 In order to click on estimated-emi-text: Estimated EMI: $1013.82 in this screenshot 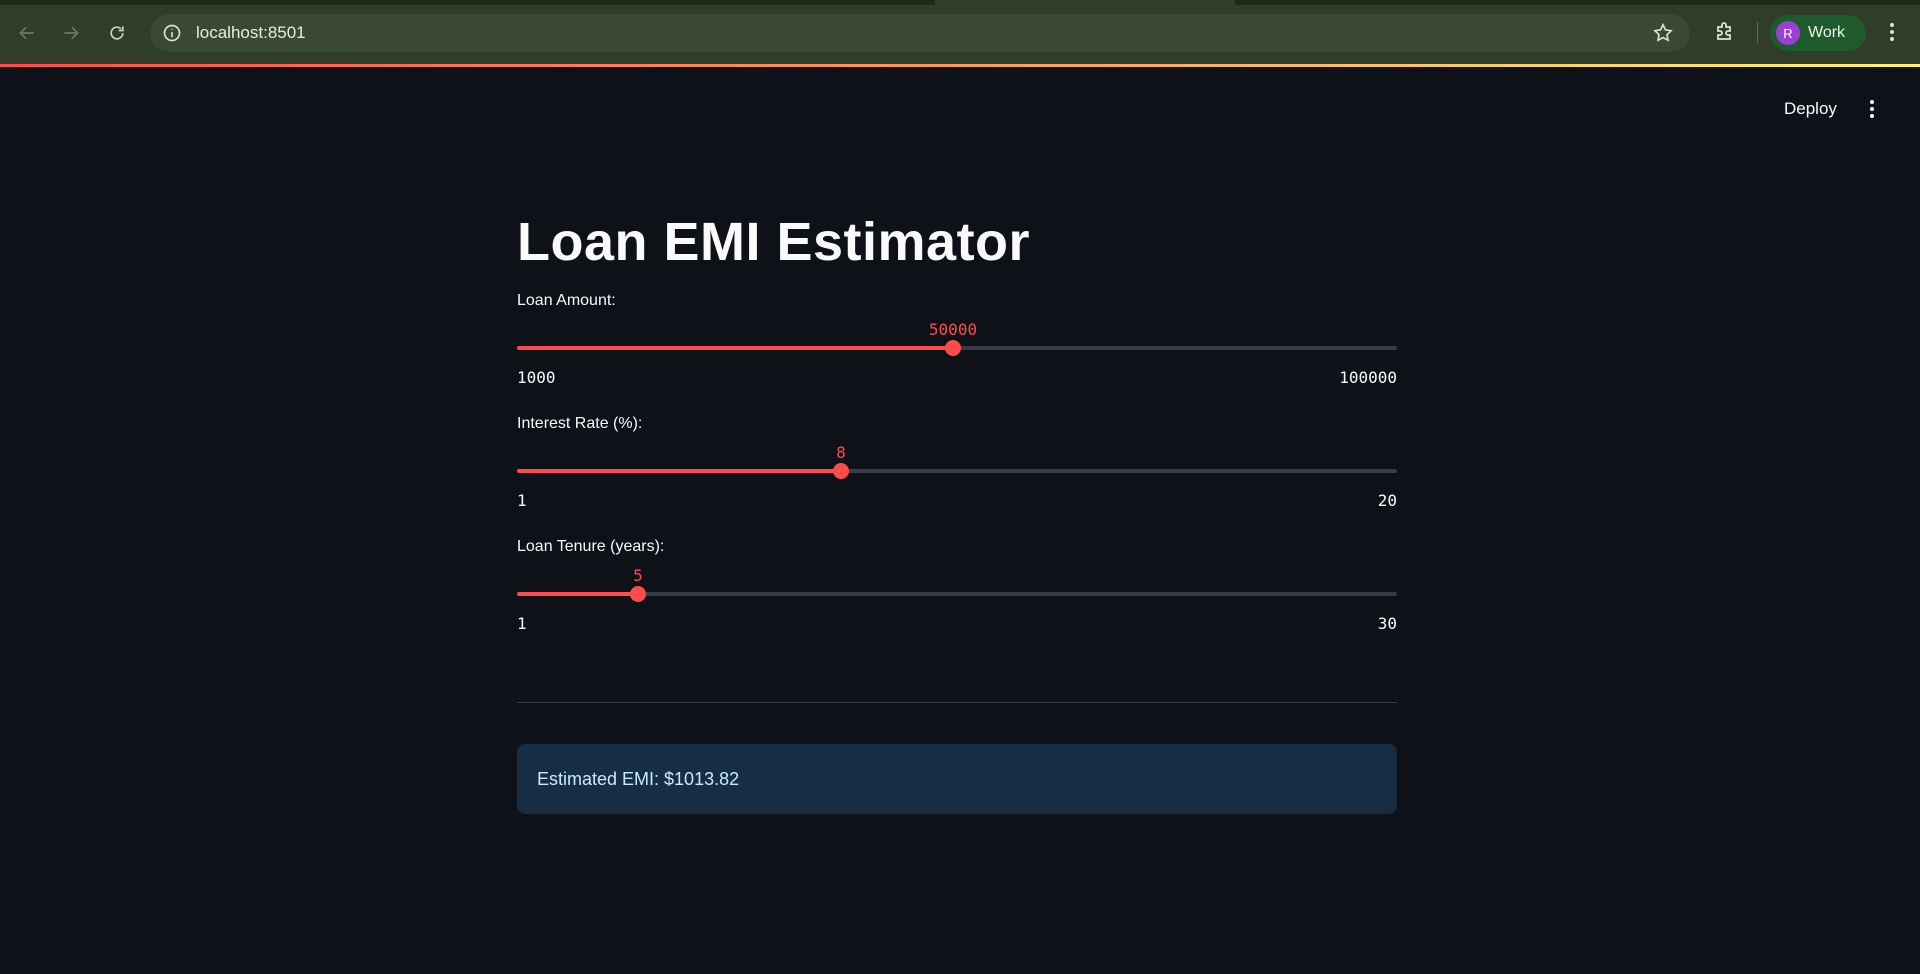, I will do `click(638, 778)`.